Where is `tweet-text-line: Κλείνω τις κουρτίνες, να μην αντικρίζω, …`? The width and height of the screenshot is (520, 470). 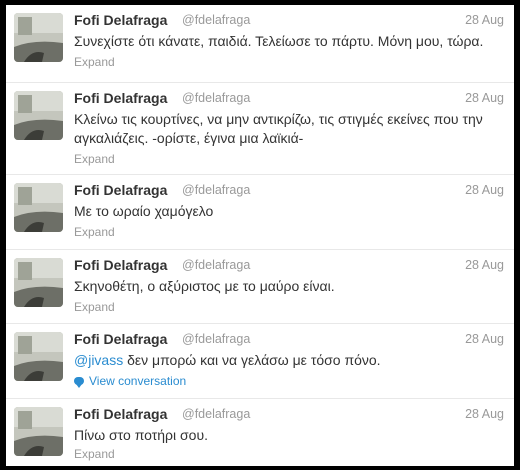 tweet-text-line: Κλείνω τις κουρτίνες, να μην αντικρίζω, … is located at coordinates (278, 119).